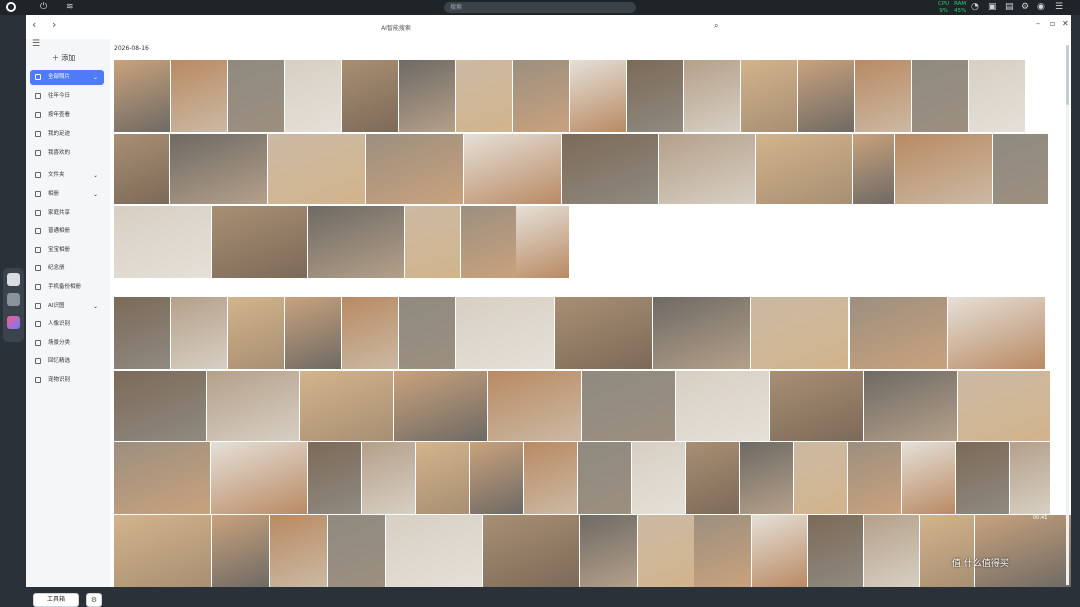 The width and height of the screenshot is (1080, 607). I want to click on chevron-down-icon: ⌄, so click(95, 194).